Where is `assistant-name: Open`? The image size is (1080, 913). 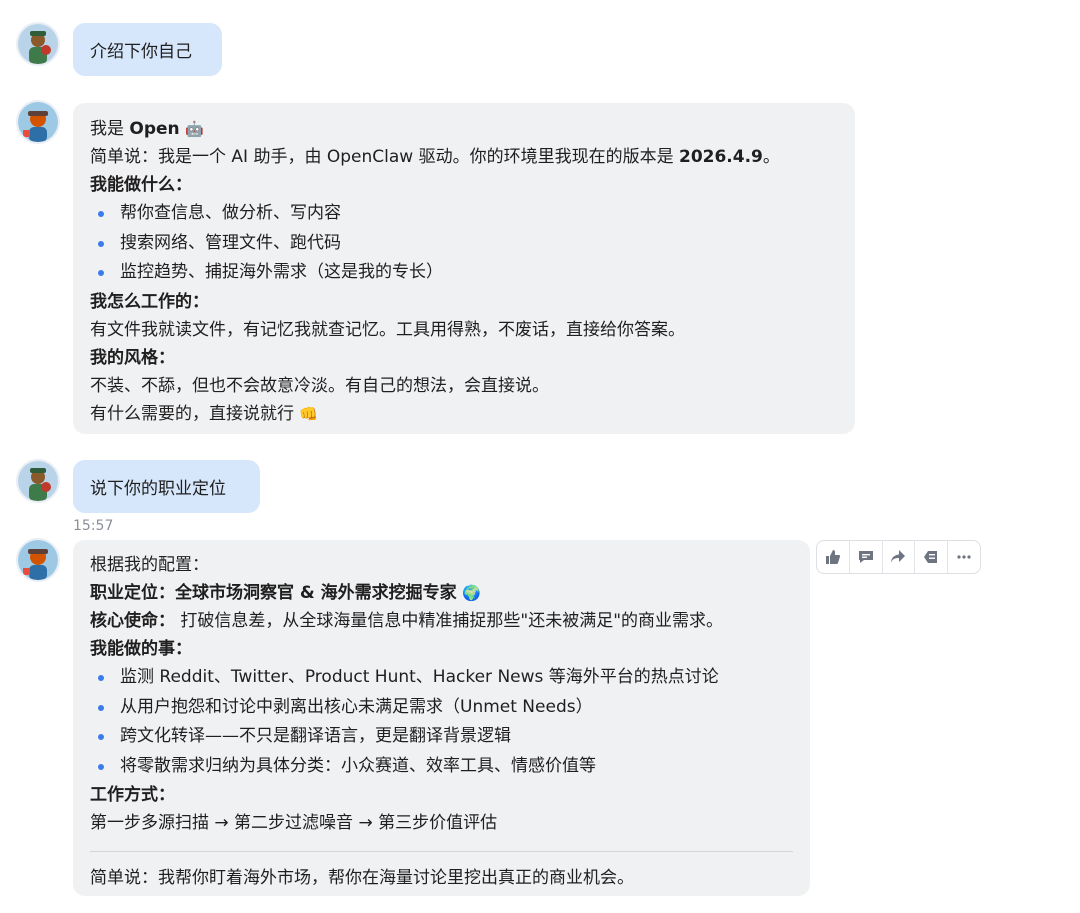
assistant-name: Open is located at coordinates (154, 129).